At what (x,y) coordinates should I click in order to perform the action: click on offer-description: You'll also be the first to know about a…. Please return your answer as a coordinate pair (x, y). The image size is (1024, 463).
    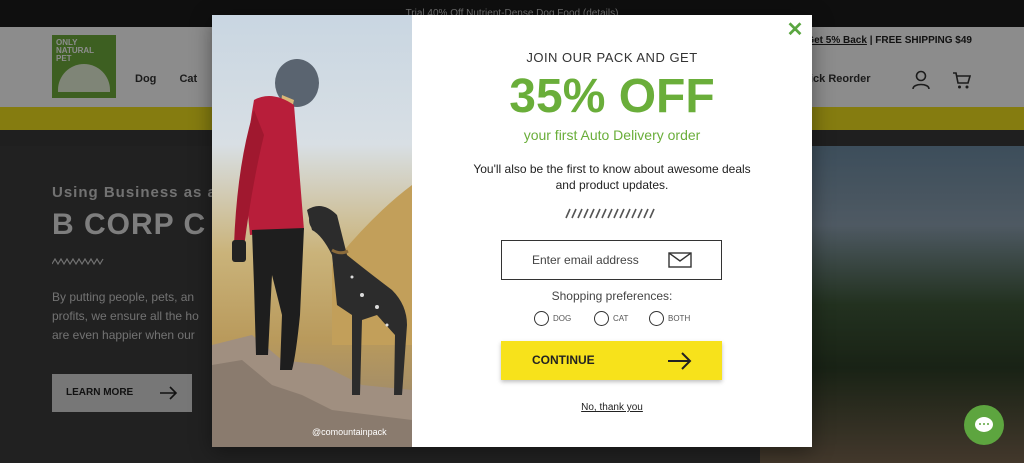
    Looking at the image, I should click on (612, 177).